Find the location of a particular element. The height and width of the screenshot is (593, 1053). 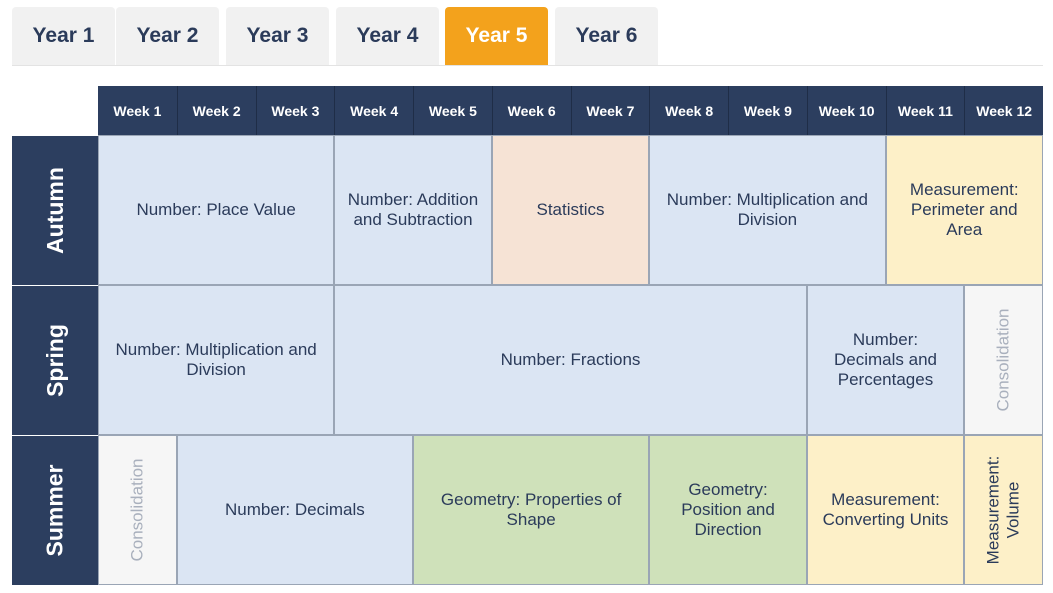

block-place-value: Number: Place Value is located at coordinates (216, 210).